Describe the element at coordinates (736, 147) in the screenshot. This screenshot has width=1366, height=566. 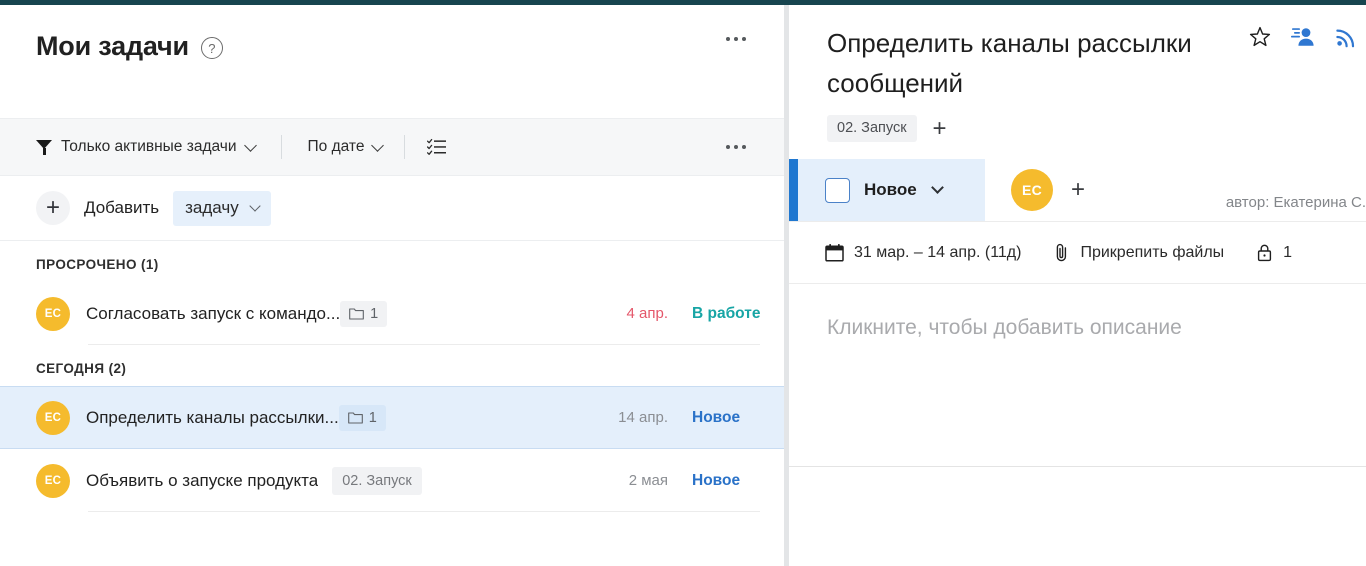
I see `toolbar-ellipsis-icon` at that location.